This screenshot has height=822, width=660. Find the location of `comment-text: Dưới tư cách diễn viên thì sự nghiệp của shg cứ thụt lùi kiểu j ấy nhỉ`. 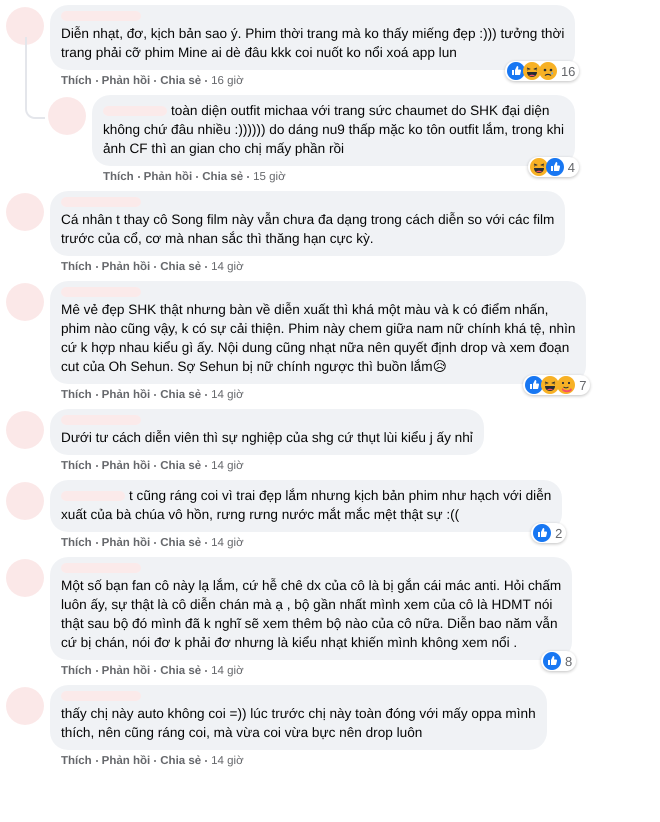

comment-text: Dưới tư cách diễn viên thì sự nghiệp của shg cứ thụt lùi kiểu j ấy nhỉ is located at coordinates (267, 438).